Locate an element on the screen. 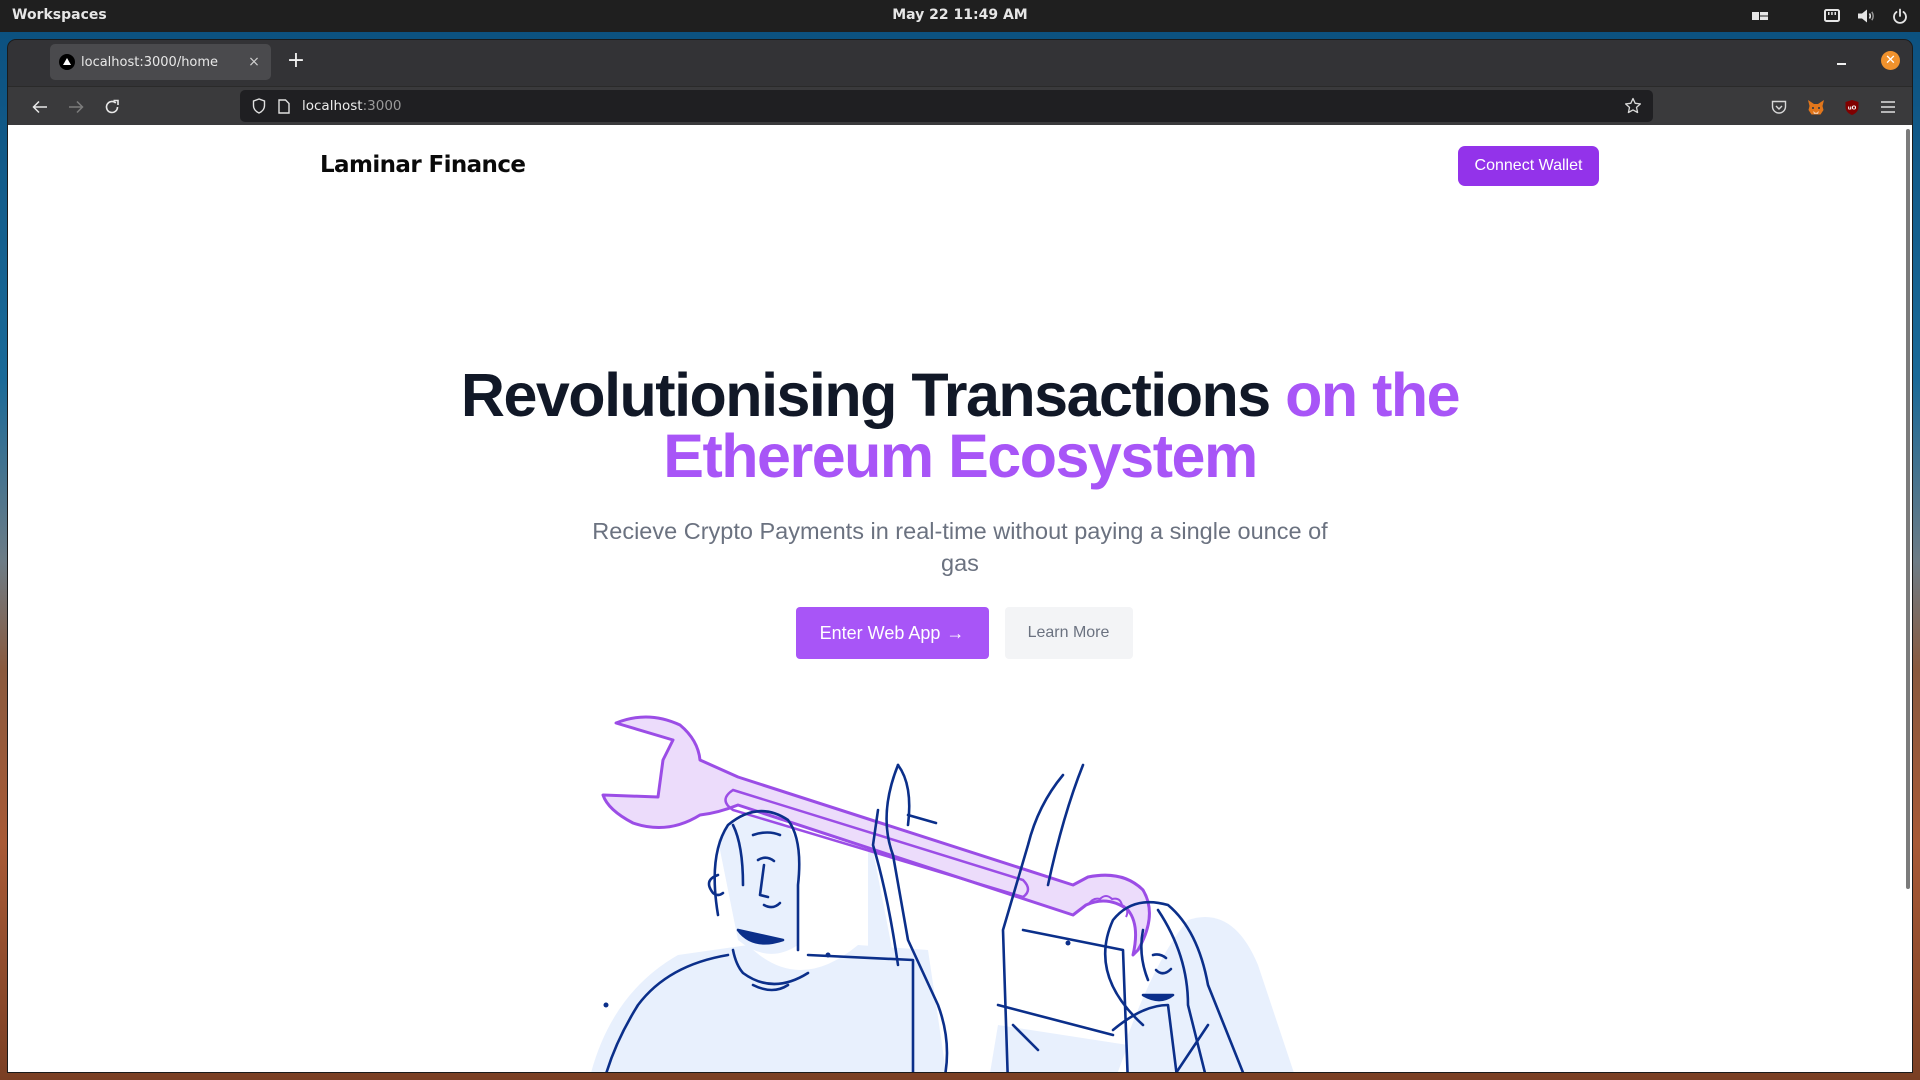  os-top-bar: Workspaces May 22 11:49 AM is located at coordinates (960, 16).